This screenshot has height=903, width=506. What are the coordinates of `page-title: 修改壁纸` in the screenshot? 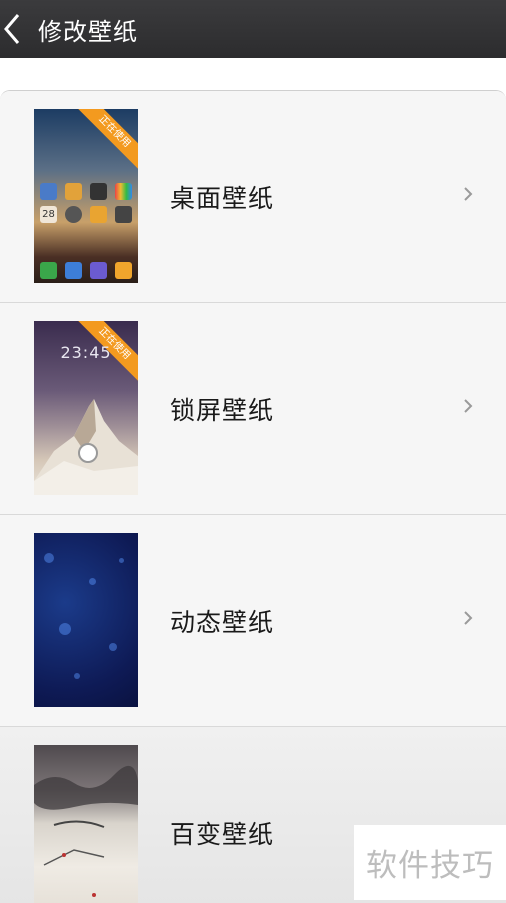 It's located at (88, 31).